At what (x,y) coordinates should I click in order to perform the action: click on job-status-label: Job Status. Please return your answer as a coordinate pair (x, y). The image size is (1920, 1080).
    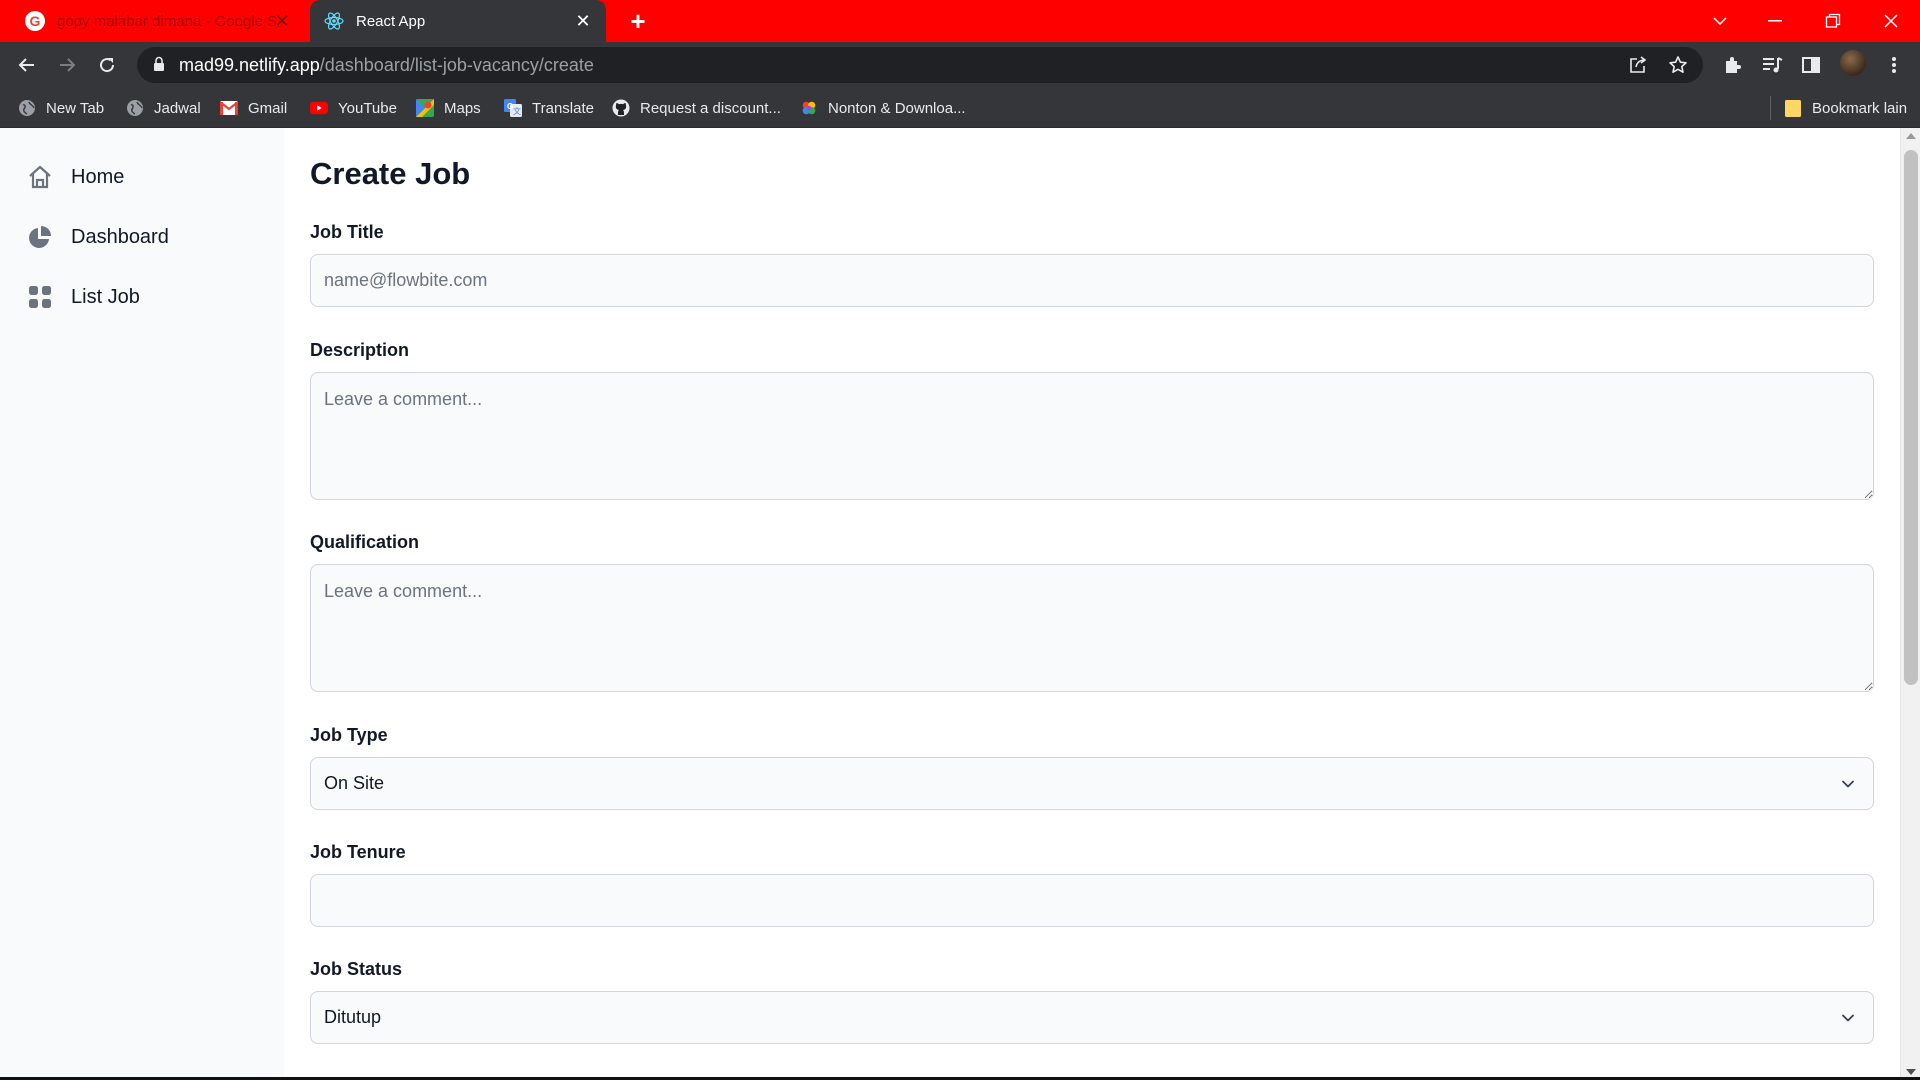
    Looking at the image, I should click on (356, 969).